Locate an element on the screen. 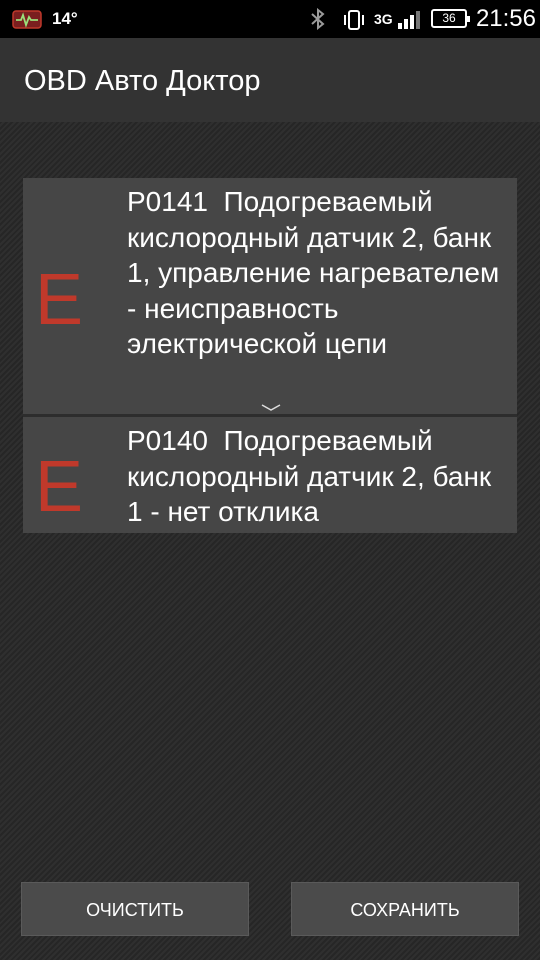  clock-text: 21:56 is located at coordinates (505, 18).